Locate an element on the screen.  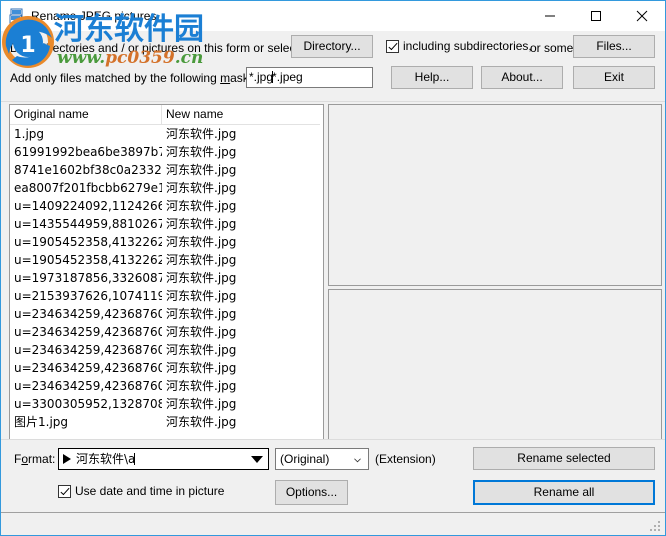
table-row: u=2153937626,107411915... 河东软件.jpg is located at coordinates (166, 296).